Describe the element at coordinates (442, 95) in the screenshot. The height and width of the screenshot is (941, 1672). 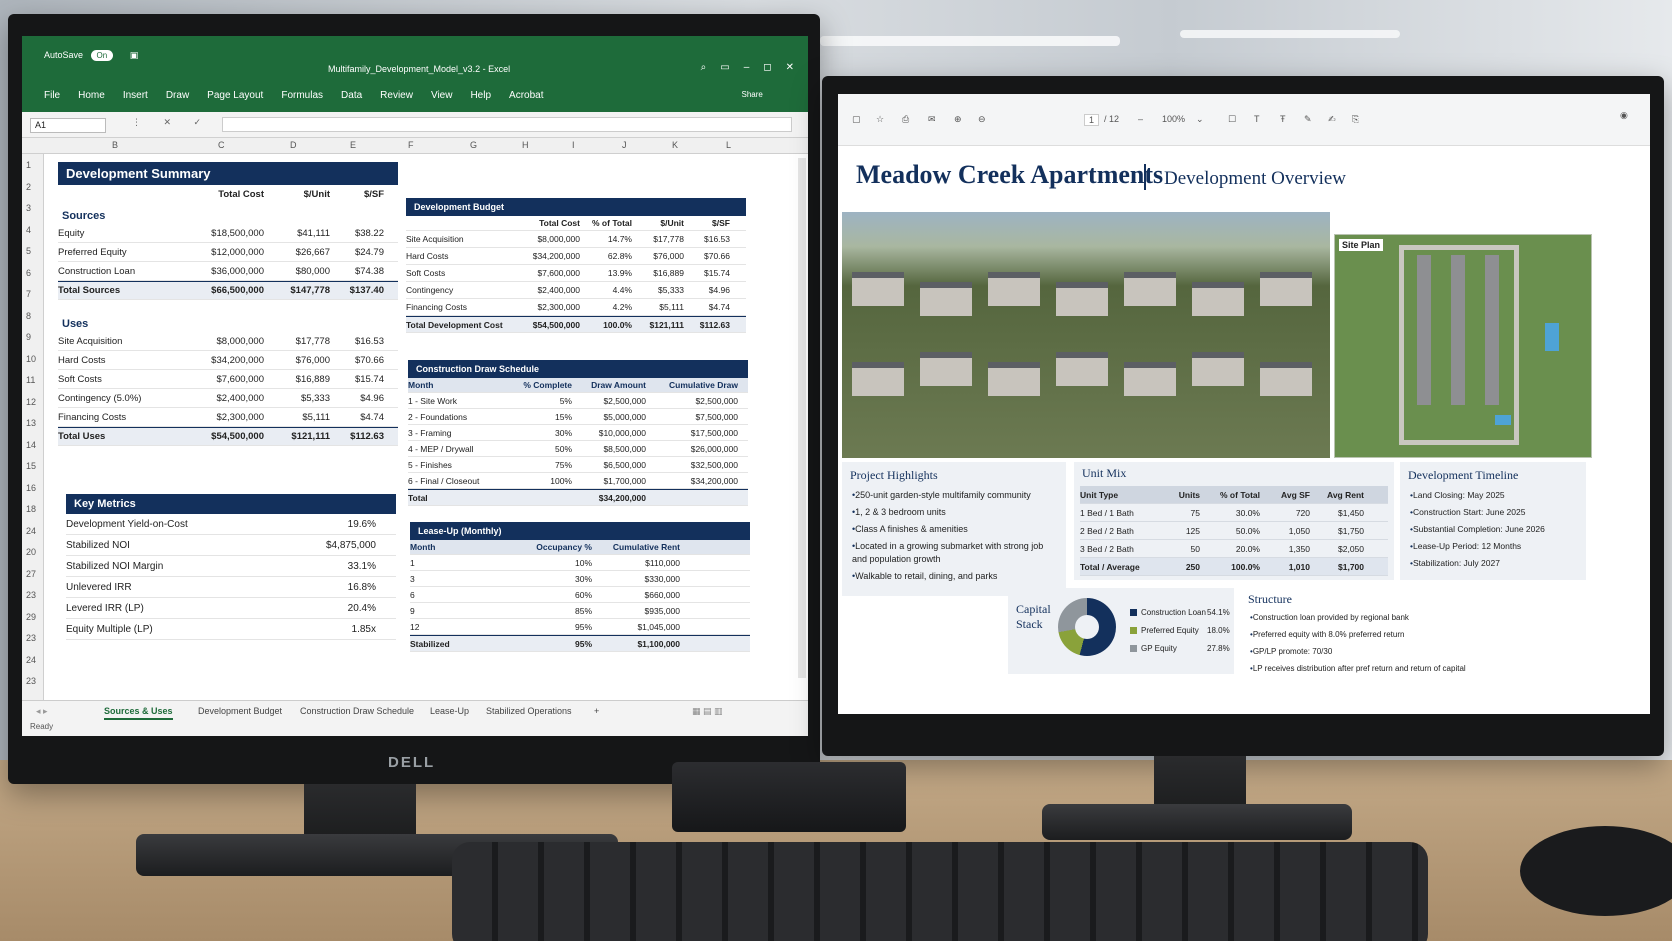
I see `menu-view: View` at that location.